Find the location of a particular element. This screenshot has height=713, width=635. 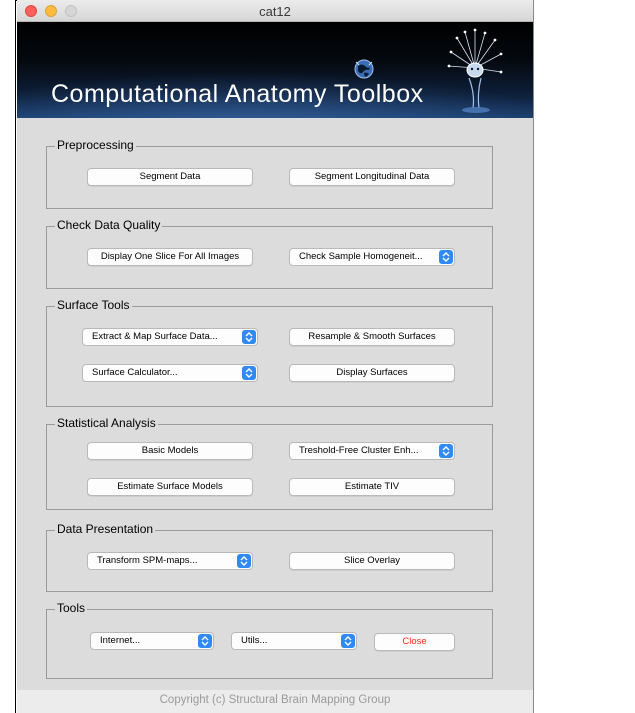

segment-longitudinal-data-button: Segment Longitudinal Data is located at coordinates (372, 177).